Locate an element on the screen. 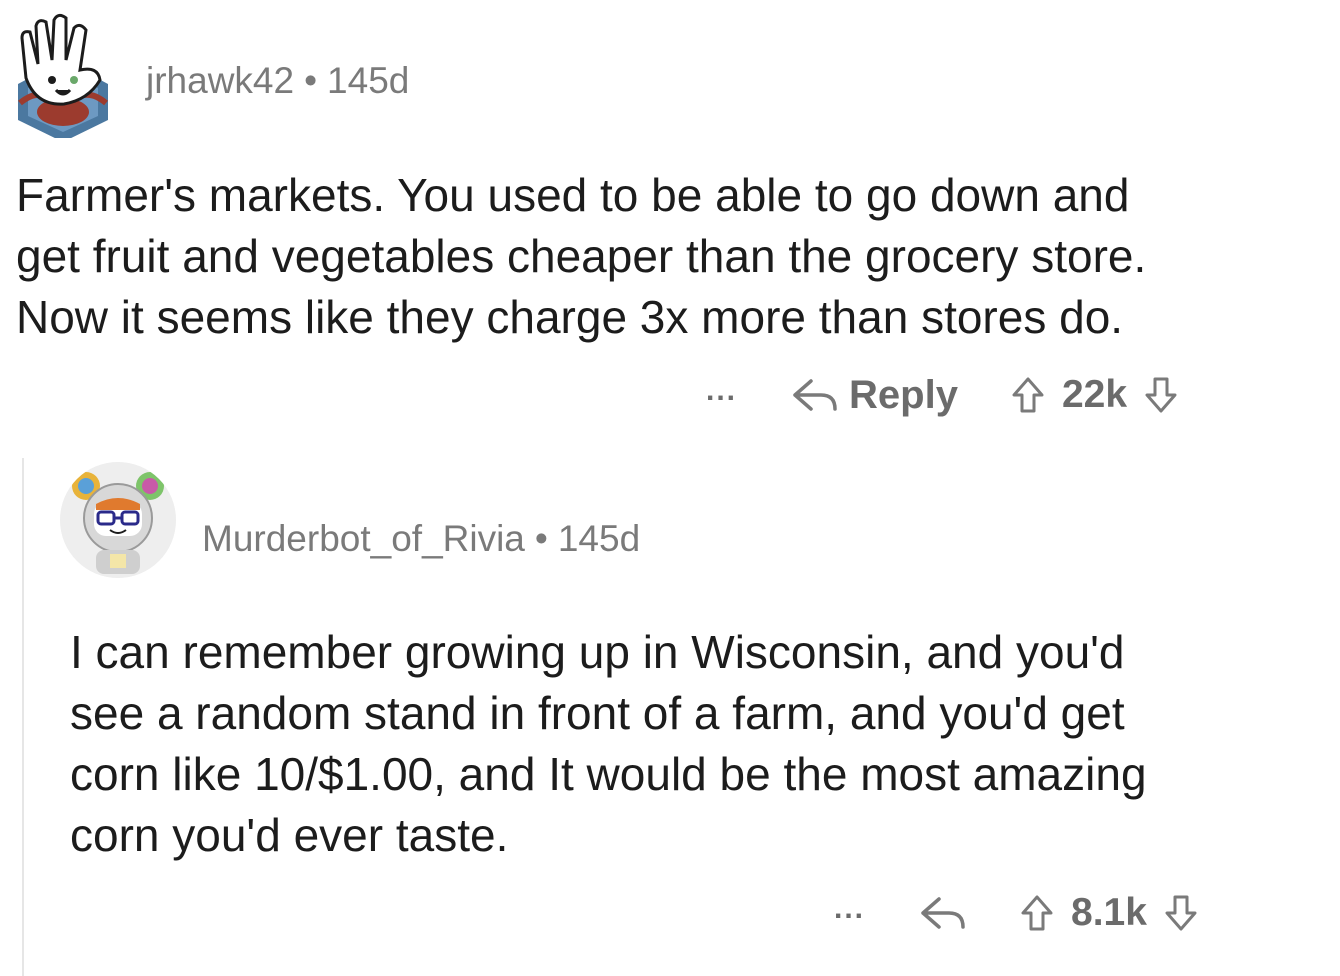 Image resolution: width=1340 pixels, height=976 pixels. comment-actions: ... Reply 22k is located at coordinates (942, 395).